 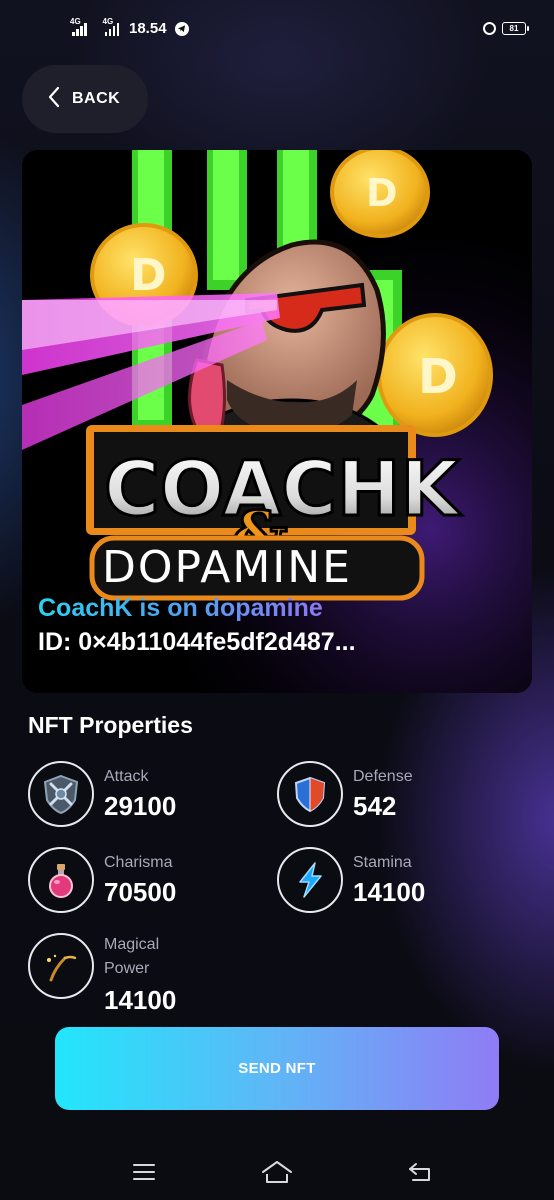 I want to click on property-stamina: Stamina 14100, so click(x=387, y=882).